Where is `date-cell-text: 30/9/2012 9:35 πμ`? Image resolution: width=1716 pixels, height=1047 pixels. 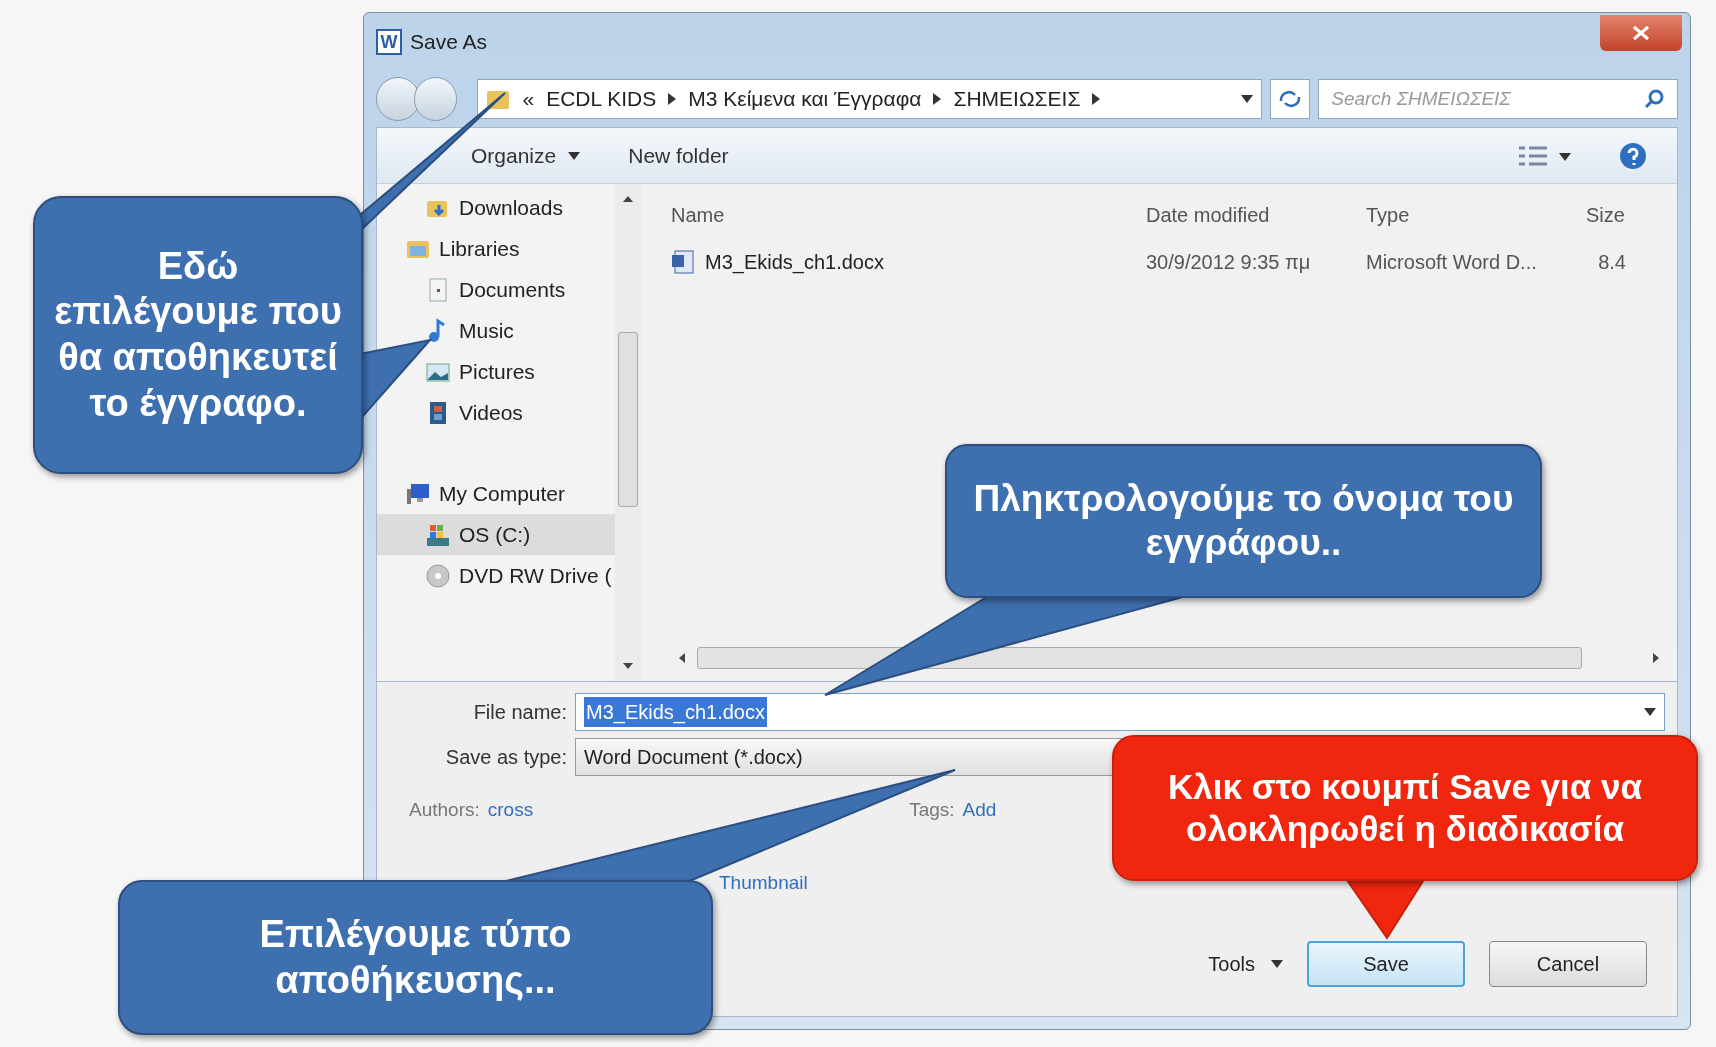 date-cell-text: 30/9/2012 9:35 πμ is located at coordinates (1229, 262).